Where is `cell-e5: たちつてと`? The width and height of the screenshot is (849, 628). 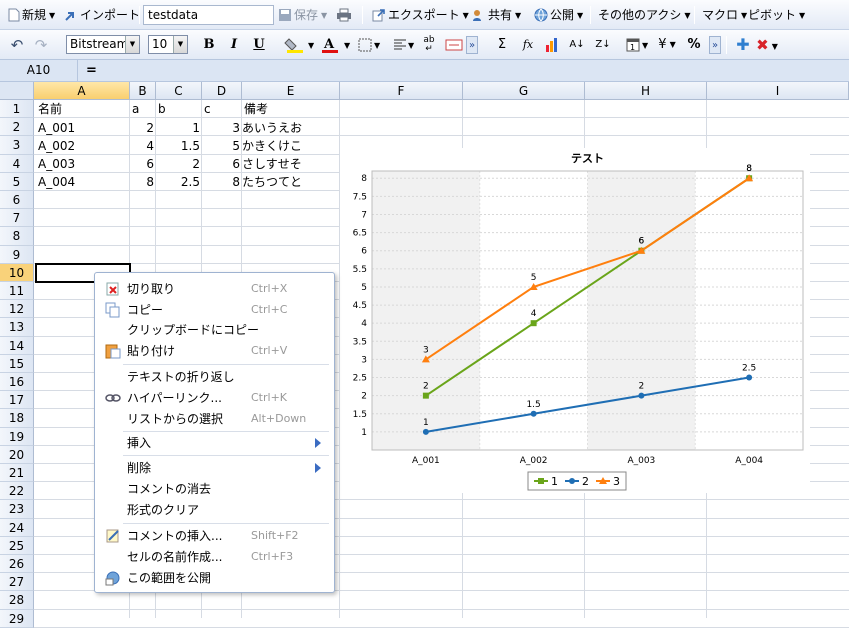
cell-e5: たちつてと is located at coordinates (291, 182).